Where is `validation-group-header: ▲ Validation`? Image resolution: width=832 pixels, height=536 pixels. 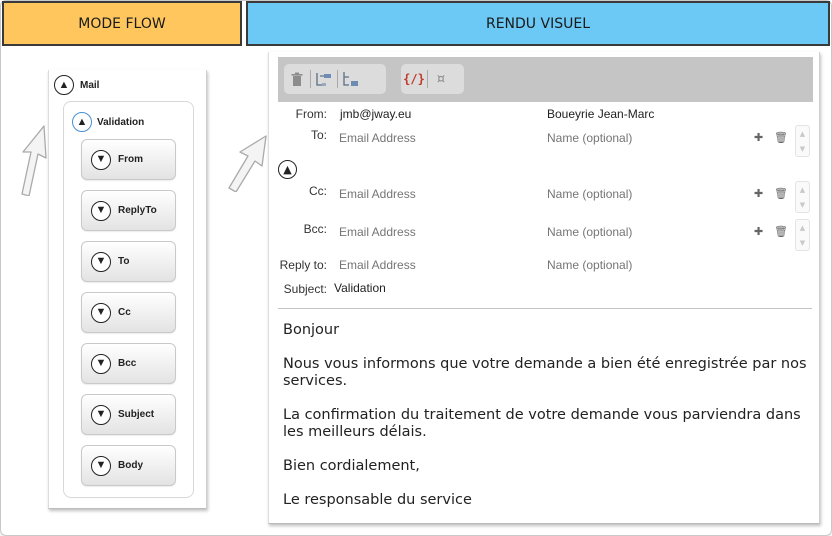 validation-group-header: ▲ Validation is located at coordinates (108, 122).